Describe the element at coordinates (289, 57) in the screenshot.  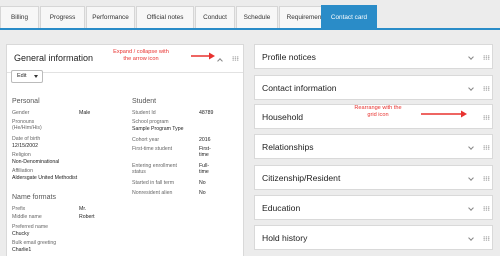
I see `panel-title: Profile notices` at that location.